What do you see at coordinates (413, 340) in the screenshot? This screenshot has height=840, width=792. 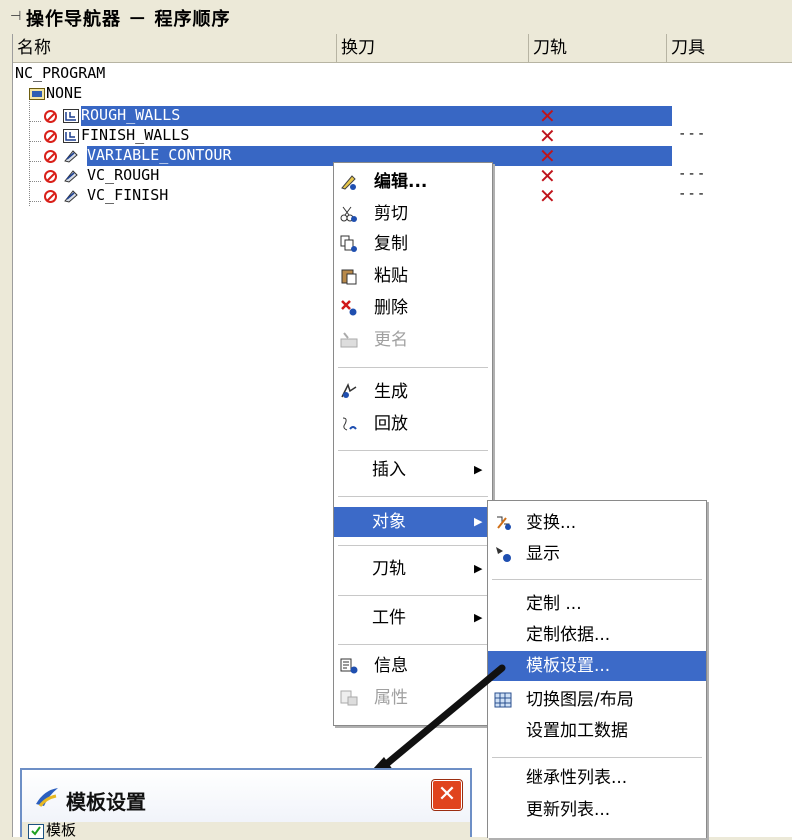 I see `menu-item-rename: 更名` at bounding box center [413, 340].